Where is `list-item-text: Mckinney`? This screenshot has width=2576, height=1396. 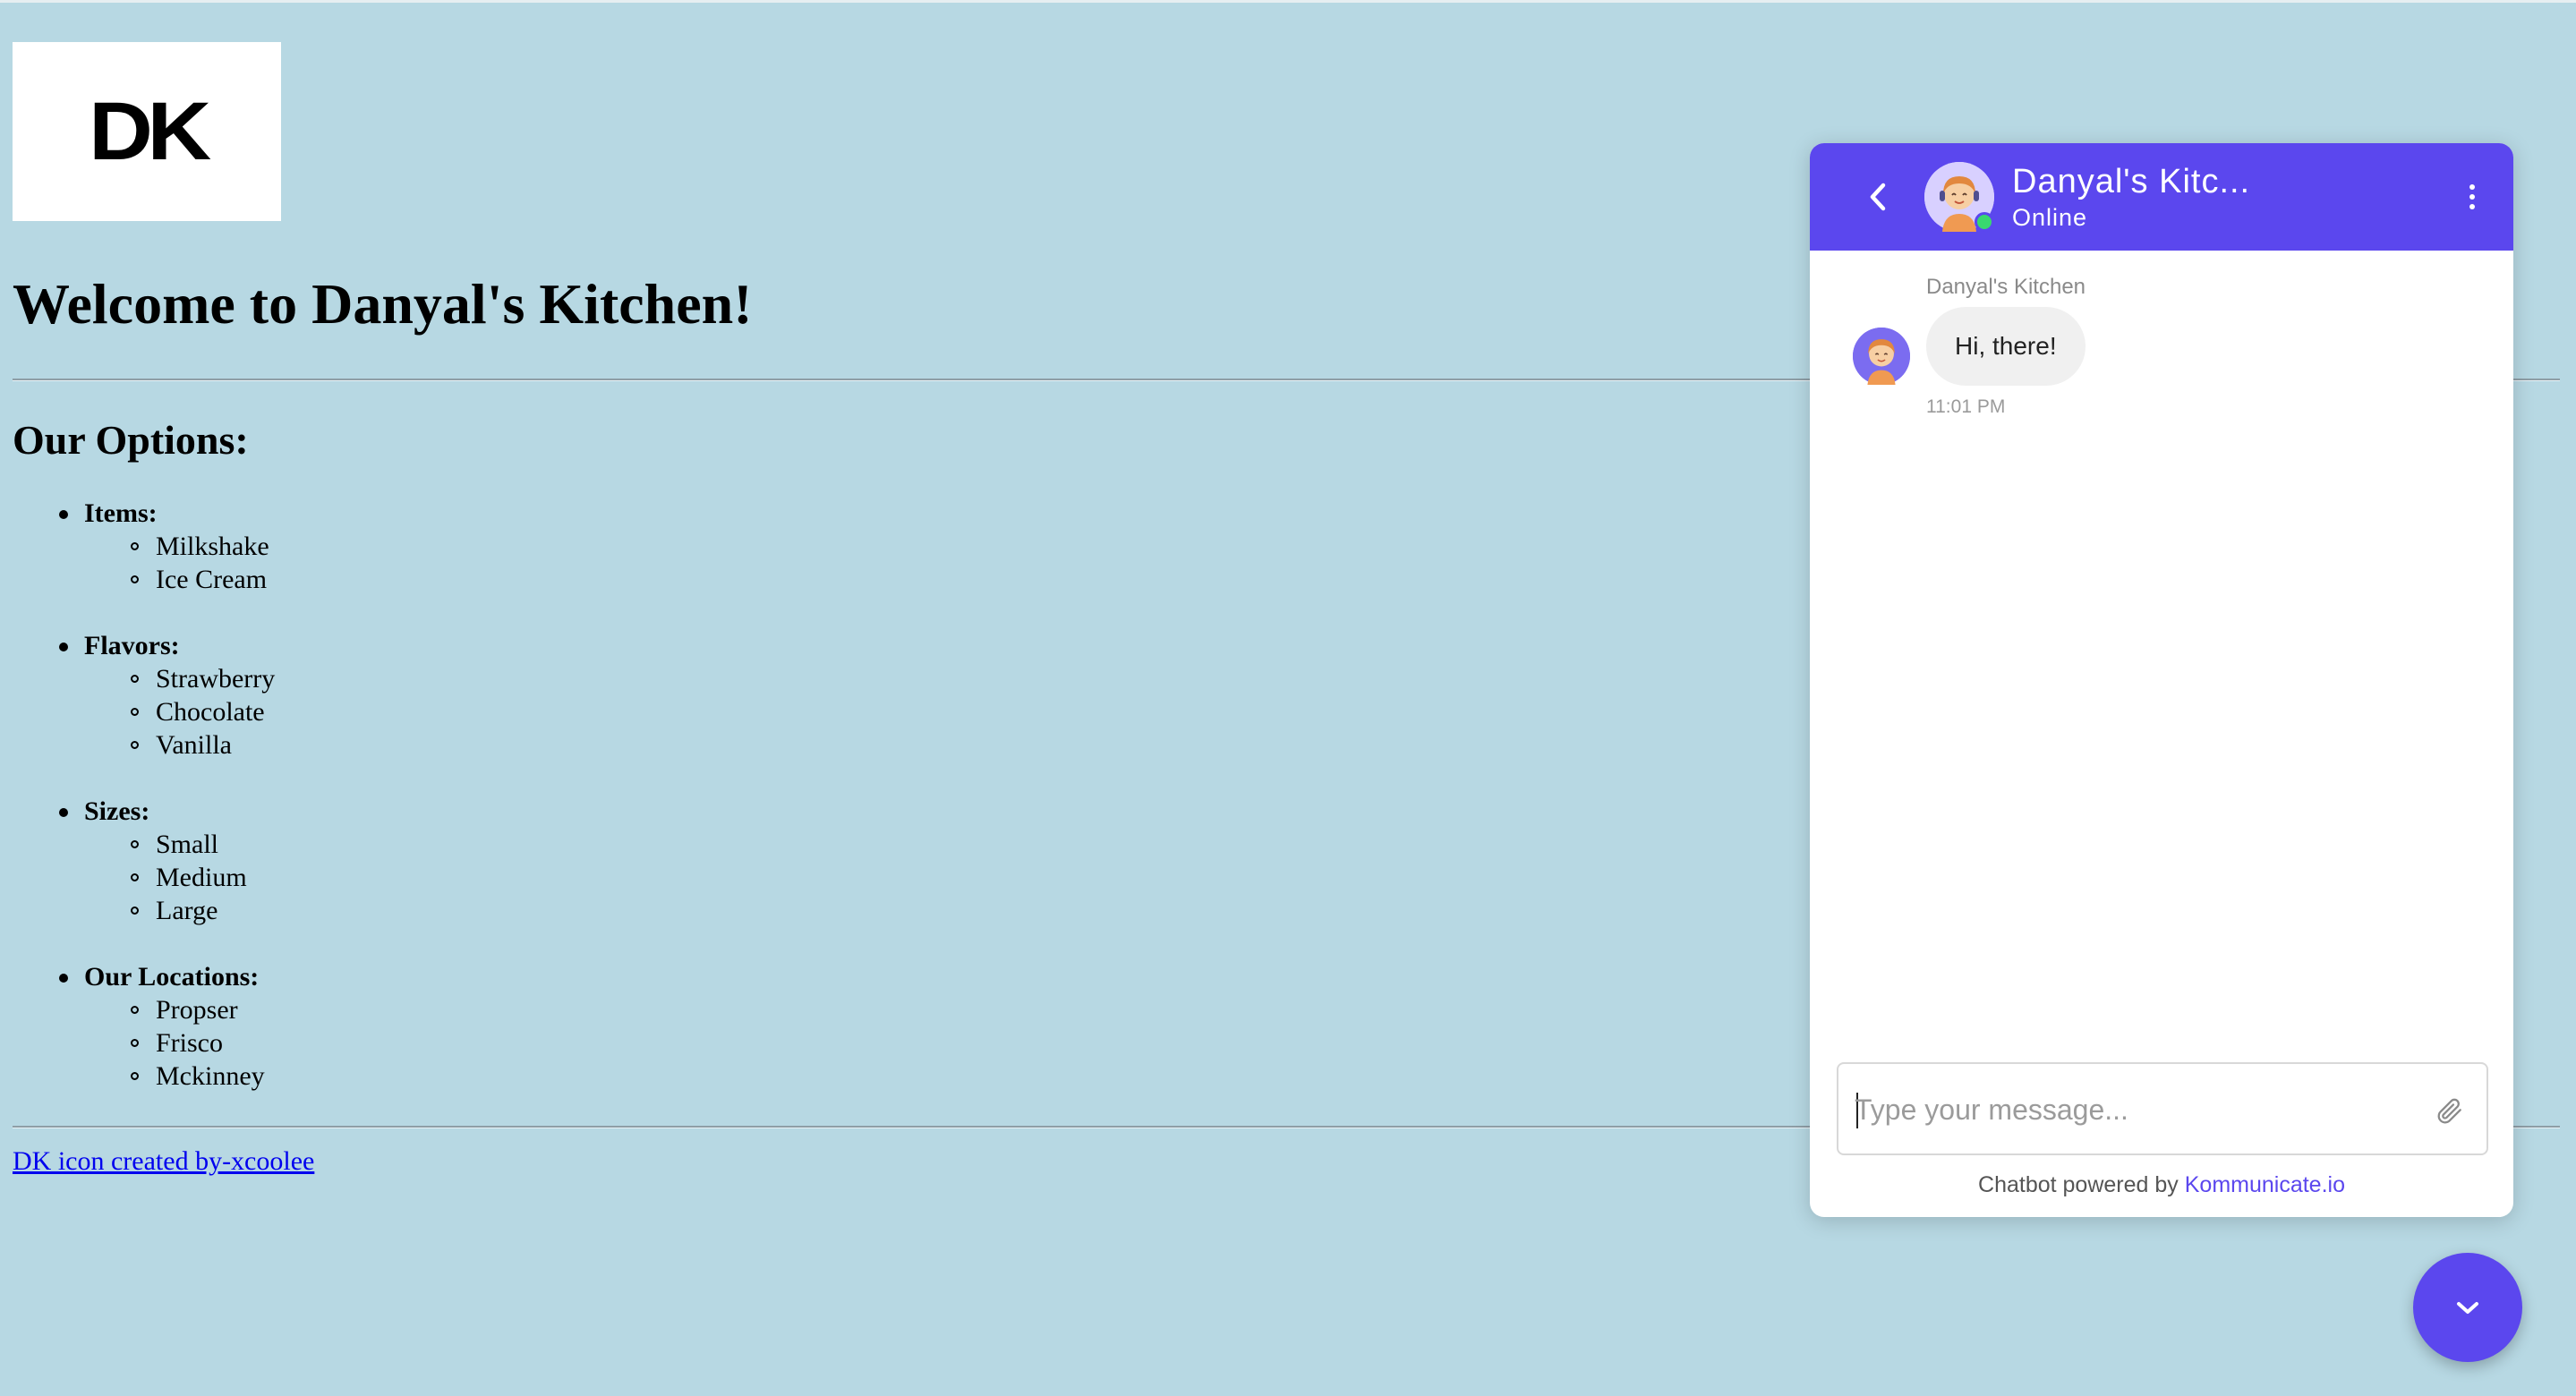
list-item-text: Mckinney is located at coordinates (210, 1076).